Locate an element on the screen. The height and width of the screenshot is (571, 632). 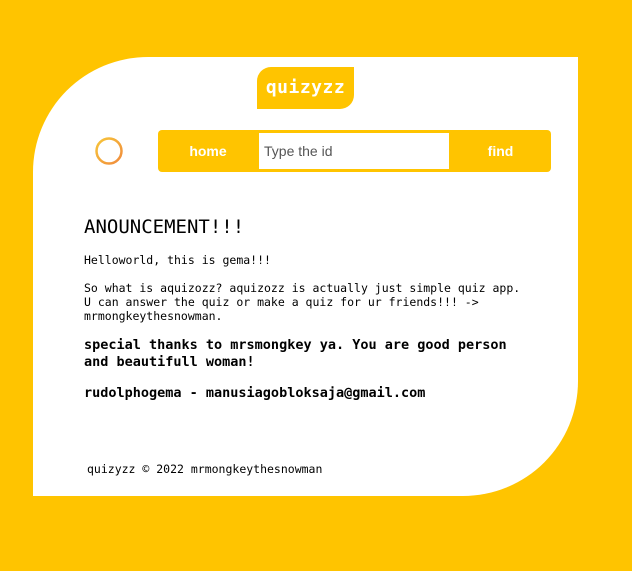
navbar: home find is located at coordinates (354, 151).